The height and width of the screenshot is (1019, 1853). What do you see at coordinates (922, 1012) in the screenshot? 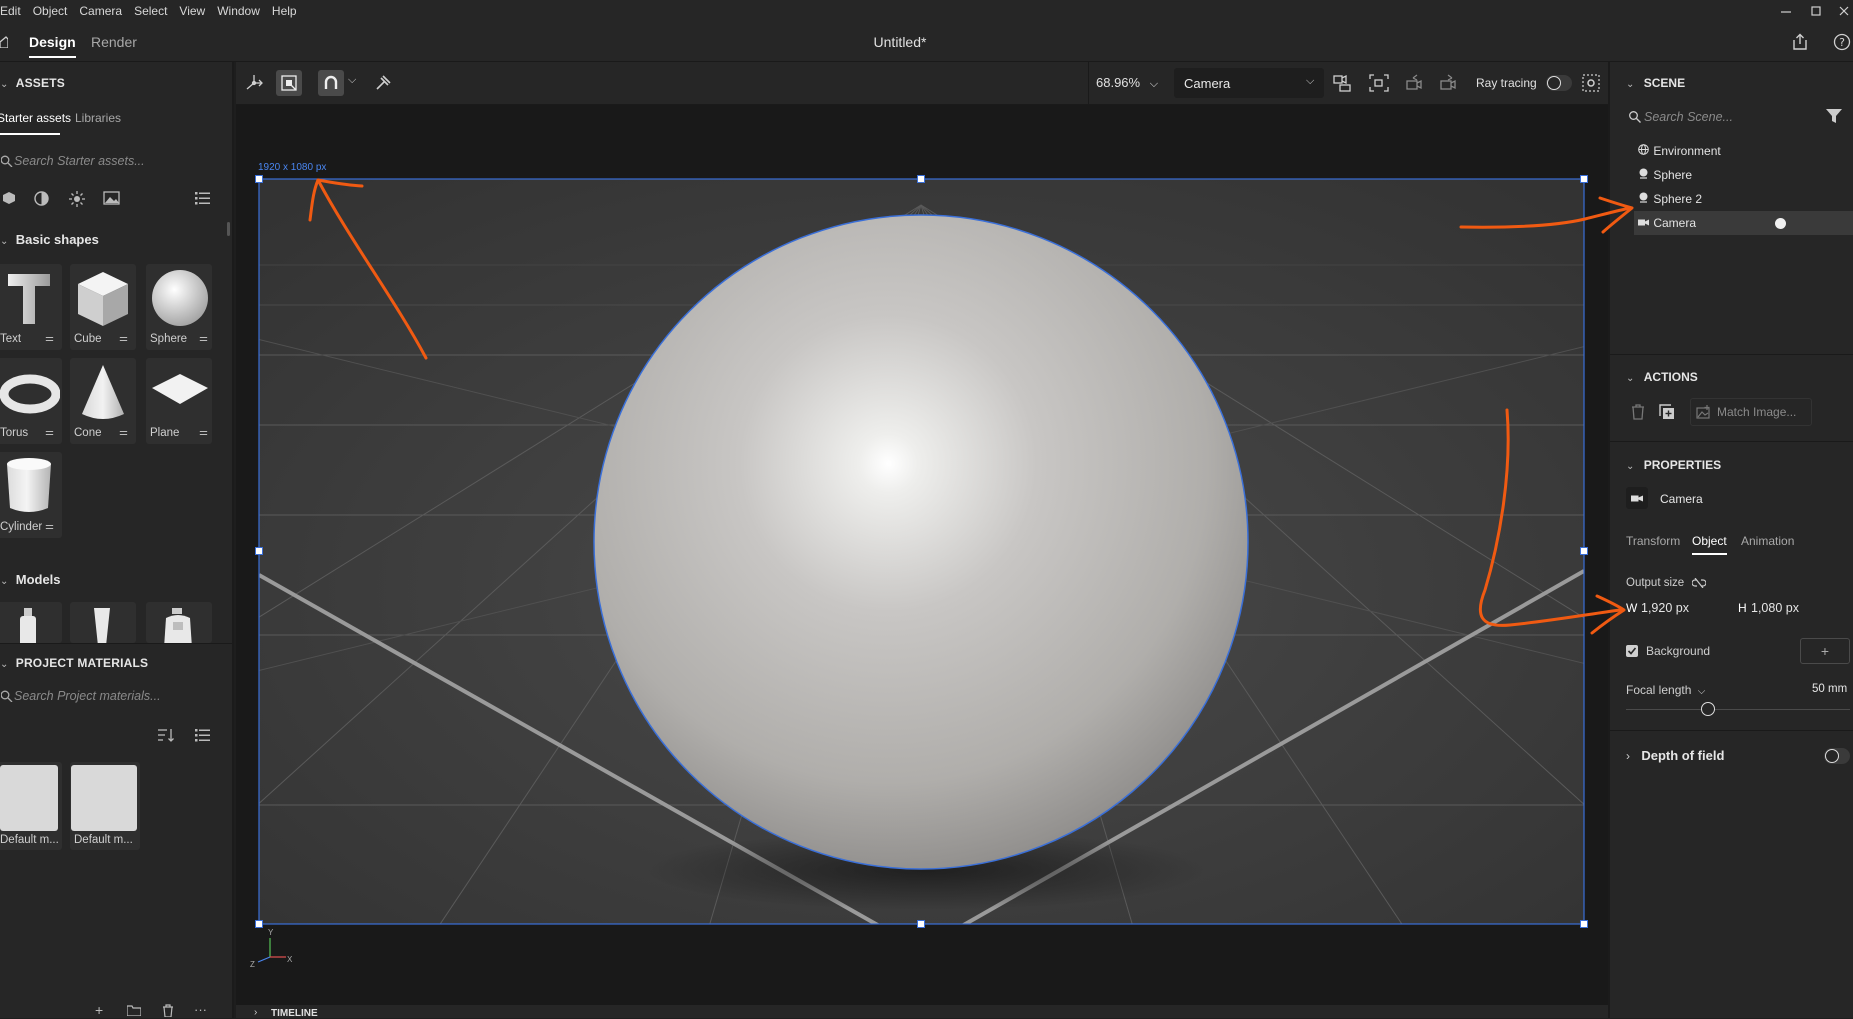
I see `timeline-bar: › TIMELINE` at bounding box center [922, 1012].